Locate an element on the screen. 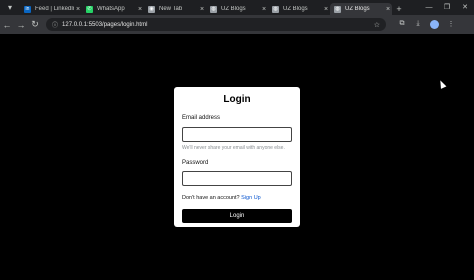 The height and width of the screenshot is (280, 474). tab-title: Feed | LinkedIn is located at coordinates (54, 9).